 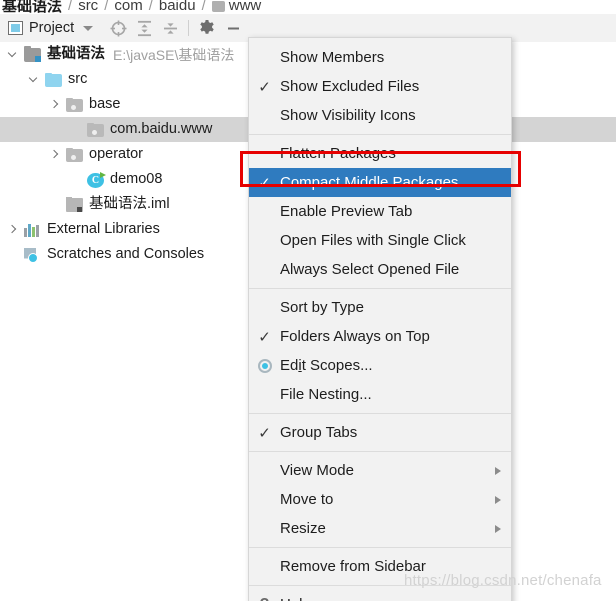 What do you see at coordinates (88, 28) in the screenshot?
I see `chevron-down-icon` at bounding box center [88, 28].